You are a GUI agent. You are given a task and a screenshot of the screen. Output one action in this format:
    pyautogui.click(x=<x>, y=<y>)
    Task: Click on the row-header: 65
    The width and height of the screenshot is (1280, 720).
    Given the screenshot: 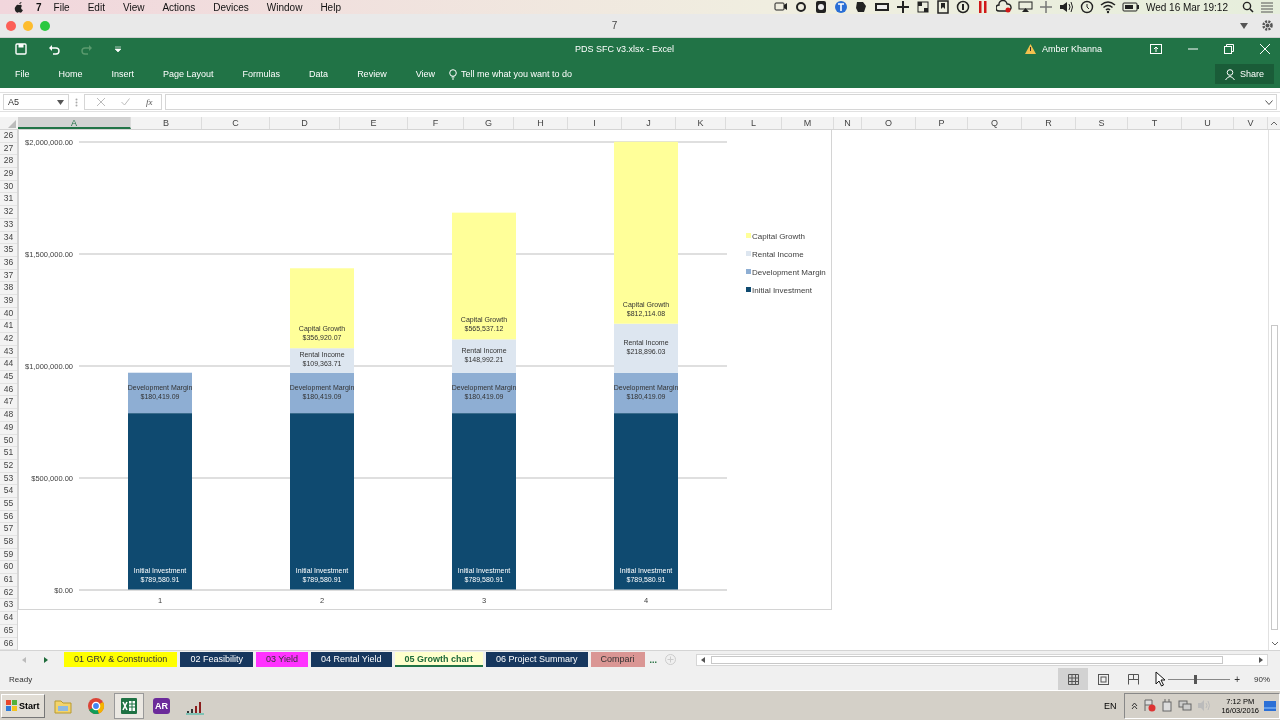 What is the action you would take?
    pyautogui.click(x=8, y=631)
    